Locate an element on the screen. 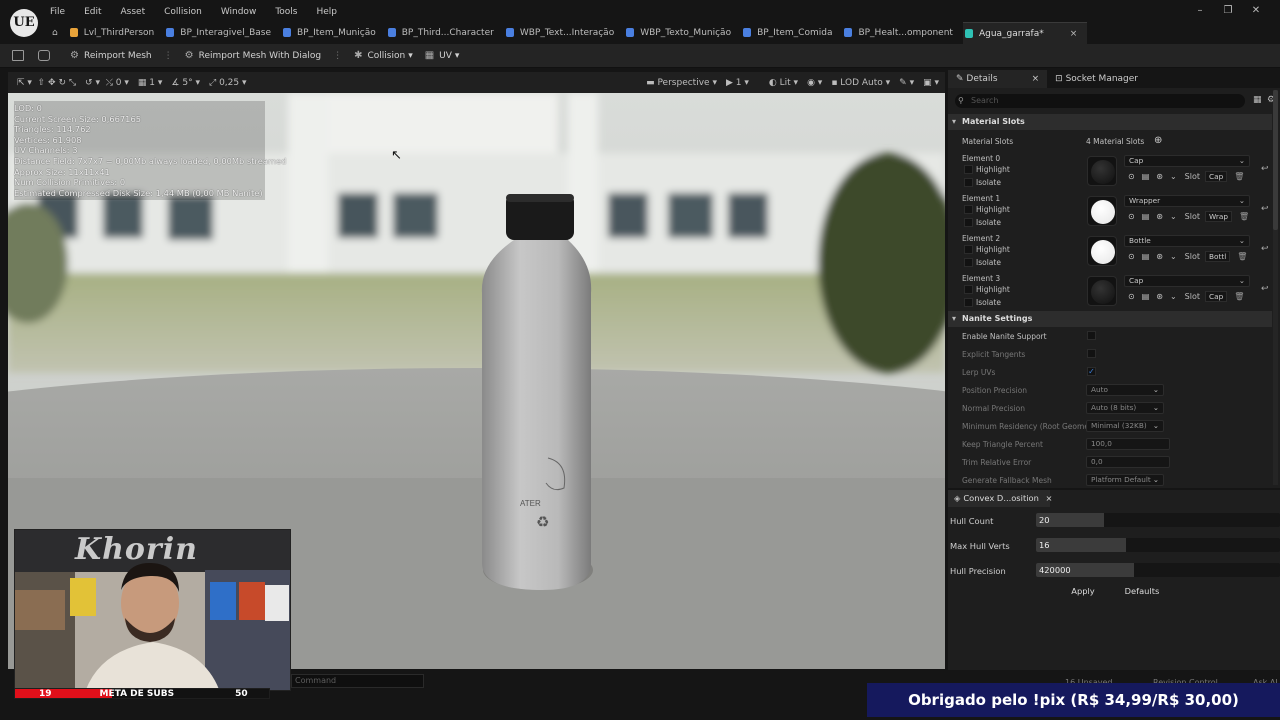 The image size is (1280, 720). menu-asset: Asset is located at coordinates (133, 12).